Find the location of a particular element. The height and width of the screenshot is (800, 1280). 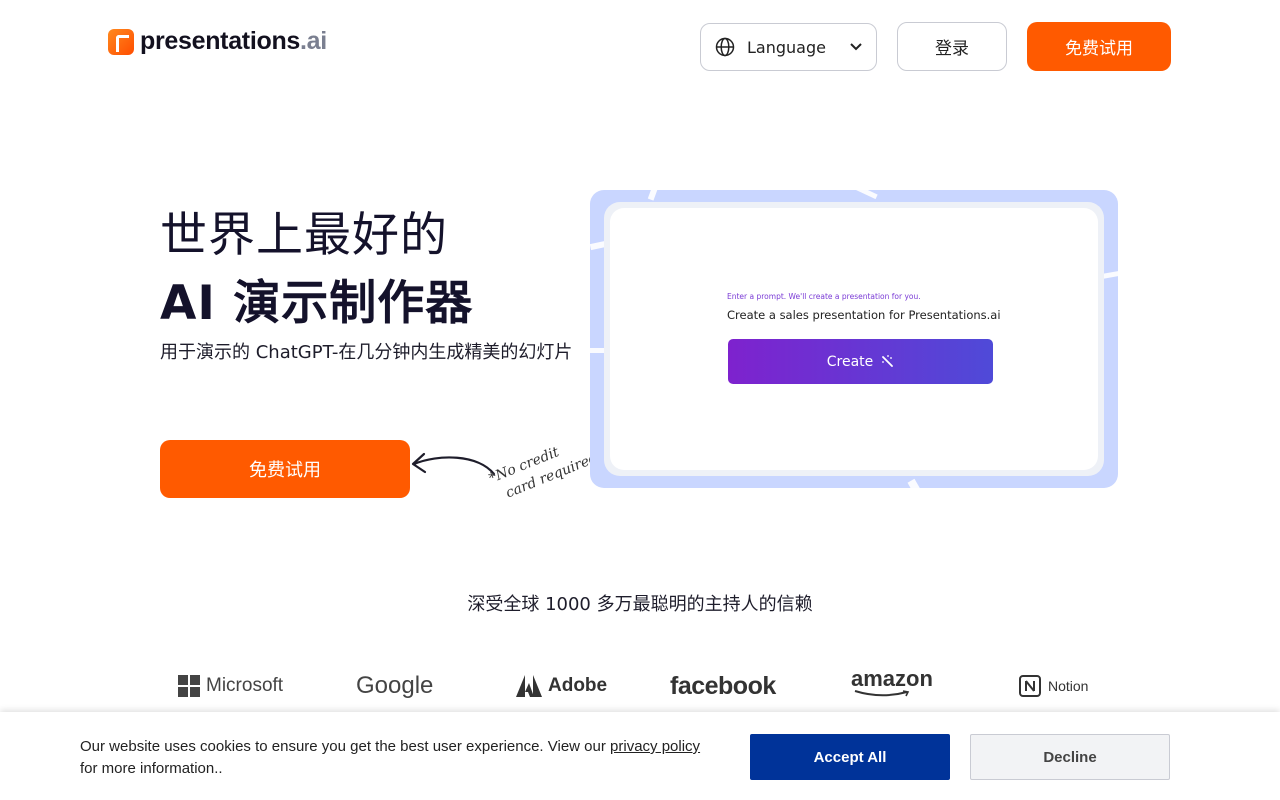

create-button: Create is located at coordinates (860, 361).